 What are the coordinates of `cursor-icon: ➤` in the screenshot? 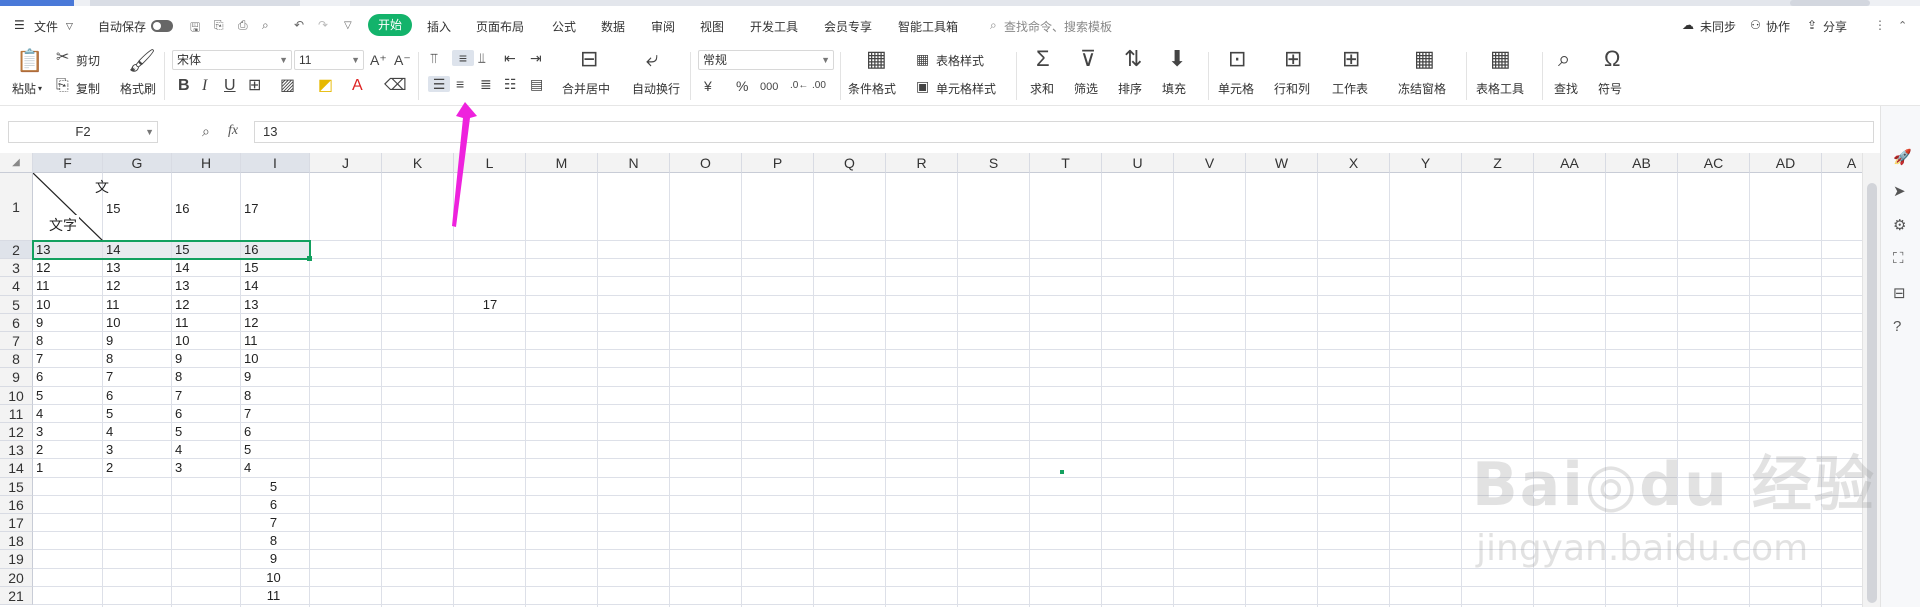 It's located at (1899, 191).